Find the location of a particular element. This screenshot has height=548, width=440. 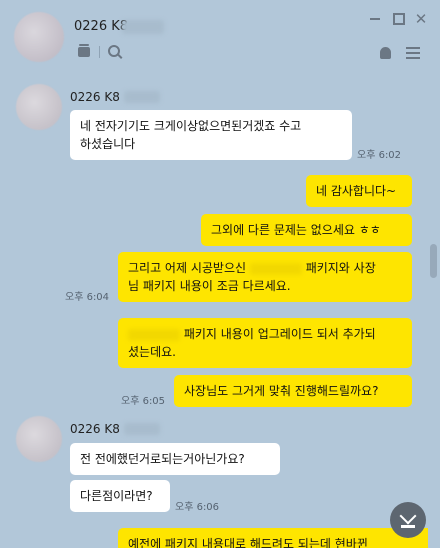

message-bubble: 다른점이라면? is located at coordinates (120, 496).